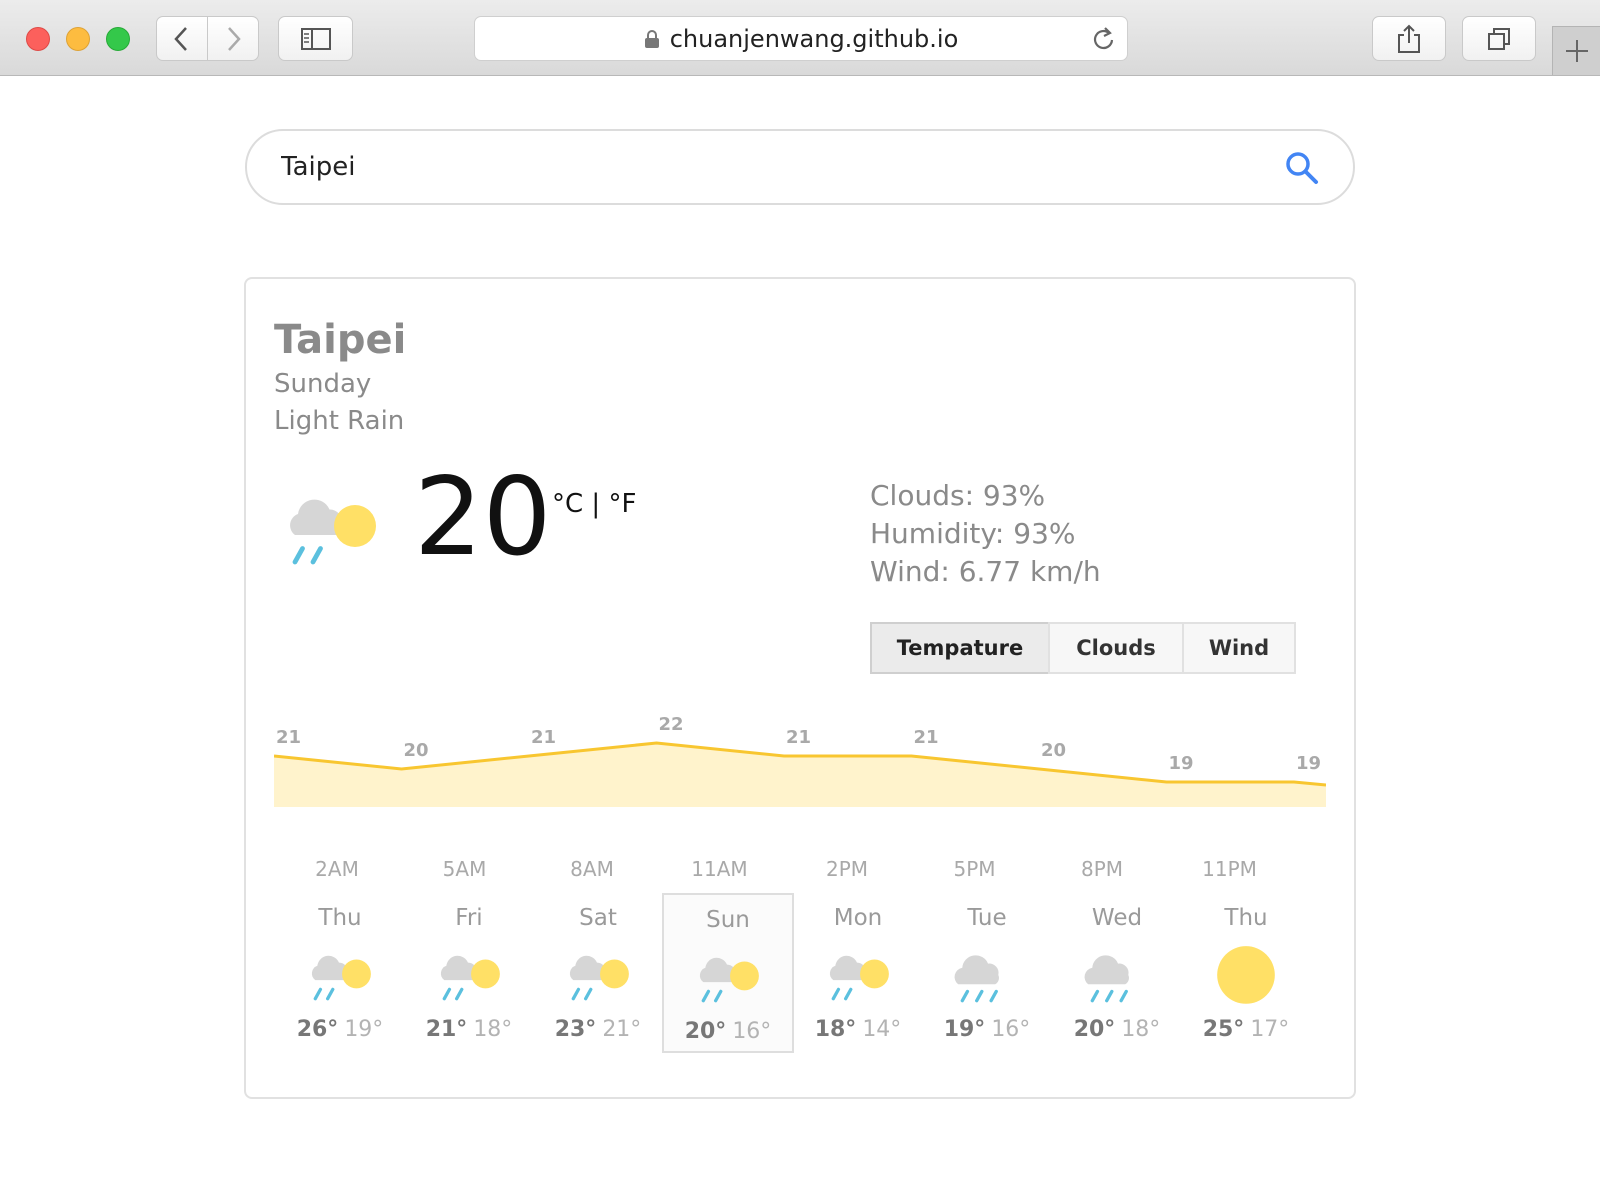 The height and width of the screenshot is (1200, 1600). Describe the element at coordinates (1302, 168) in the screenshot. I see `search-icon` at that location.